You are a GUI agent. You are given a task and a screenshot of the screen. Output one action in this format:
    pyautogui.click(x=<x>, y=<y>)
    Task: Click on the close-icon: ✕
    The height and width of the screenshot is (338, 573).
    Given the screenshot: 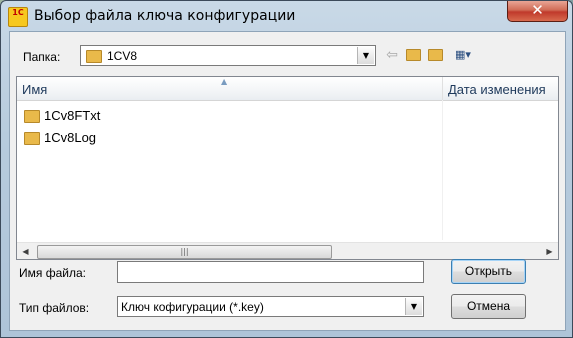 What is the action you would take?
    pyautogui.click(x=537, y=10)
    